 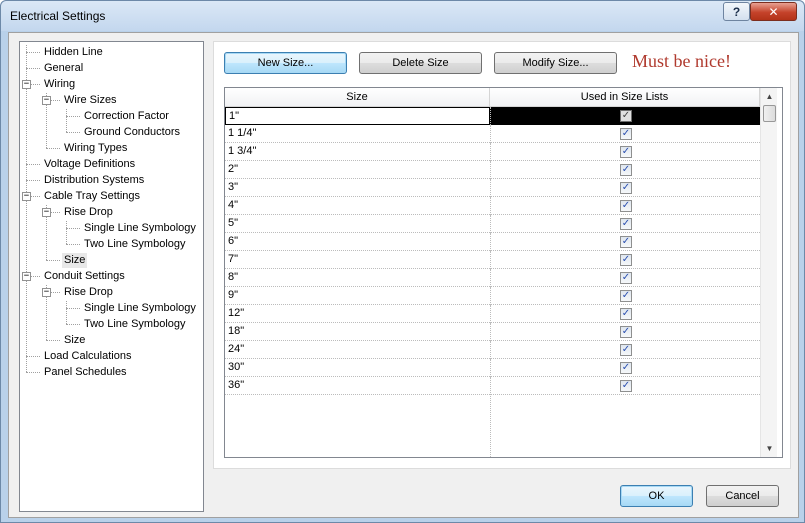 I want to click on table-row: 1 1/4" ✓, so click(x=492, y=134).